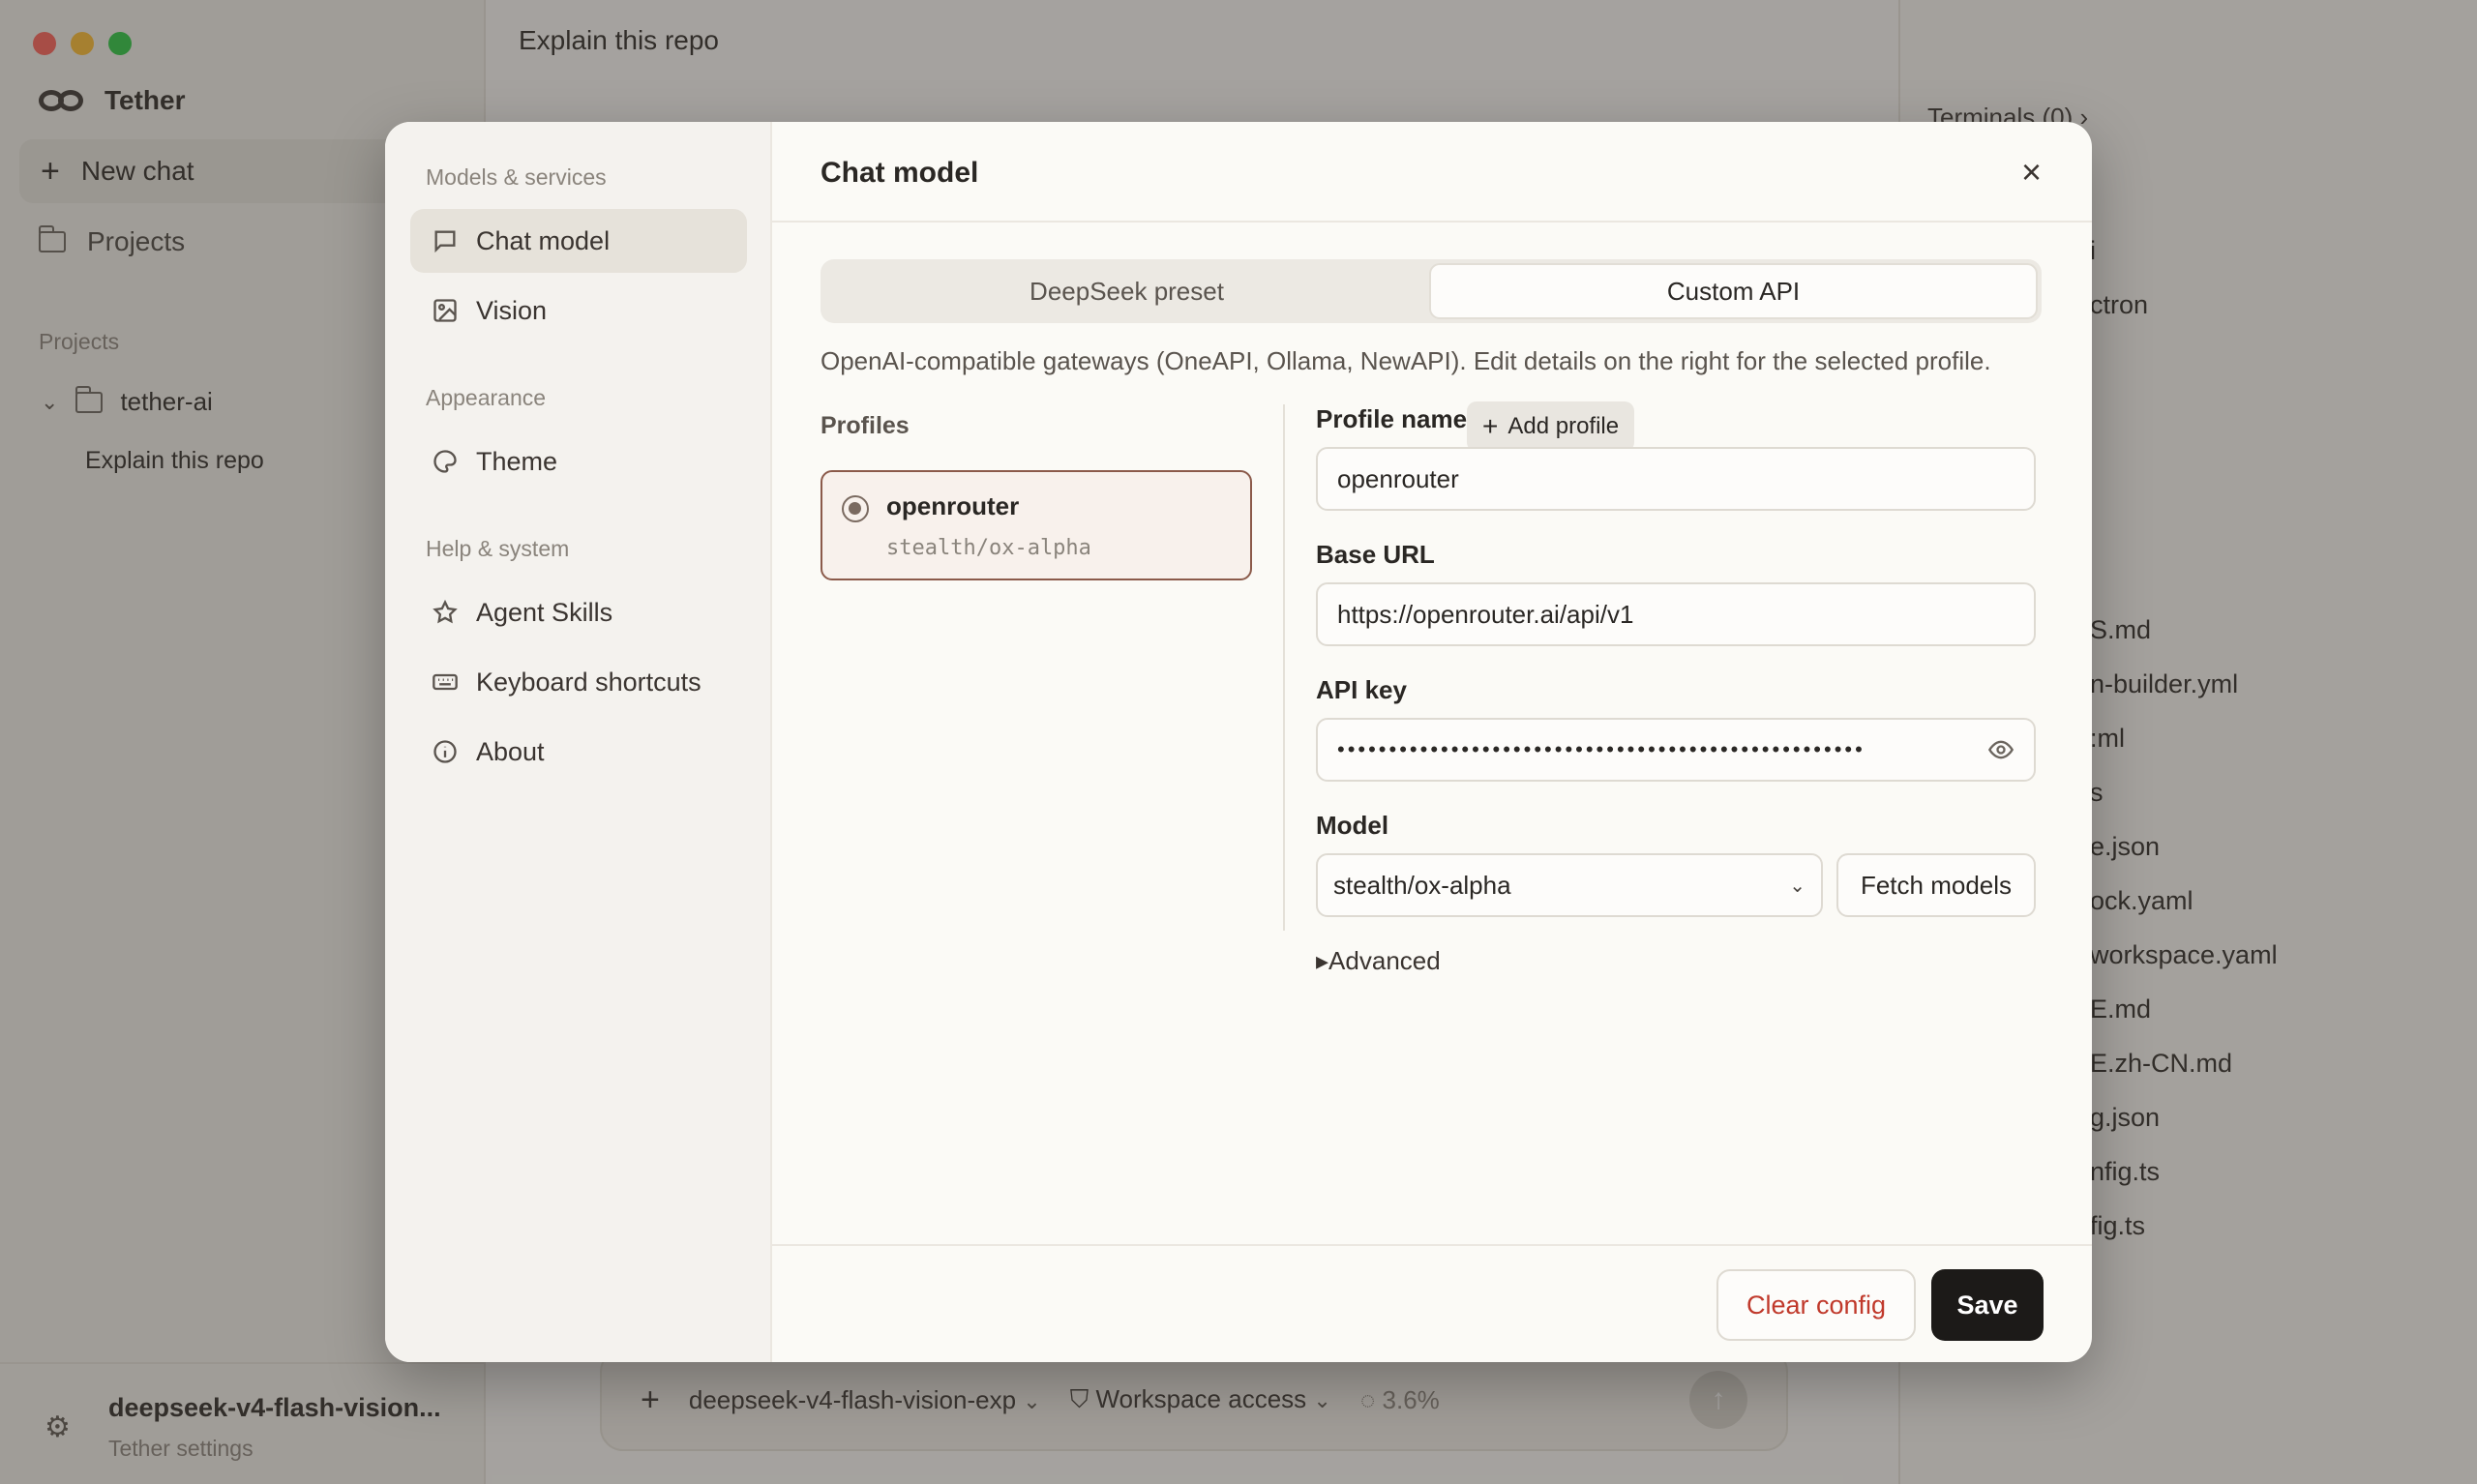 The height and width of the screenshot is (1484, 2477). Describe the element at coordinates (1490, 426) in the screenshot. I see `plus-icon: +` at that location.